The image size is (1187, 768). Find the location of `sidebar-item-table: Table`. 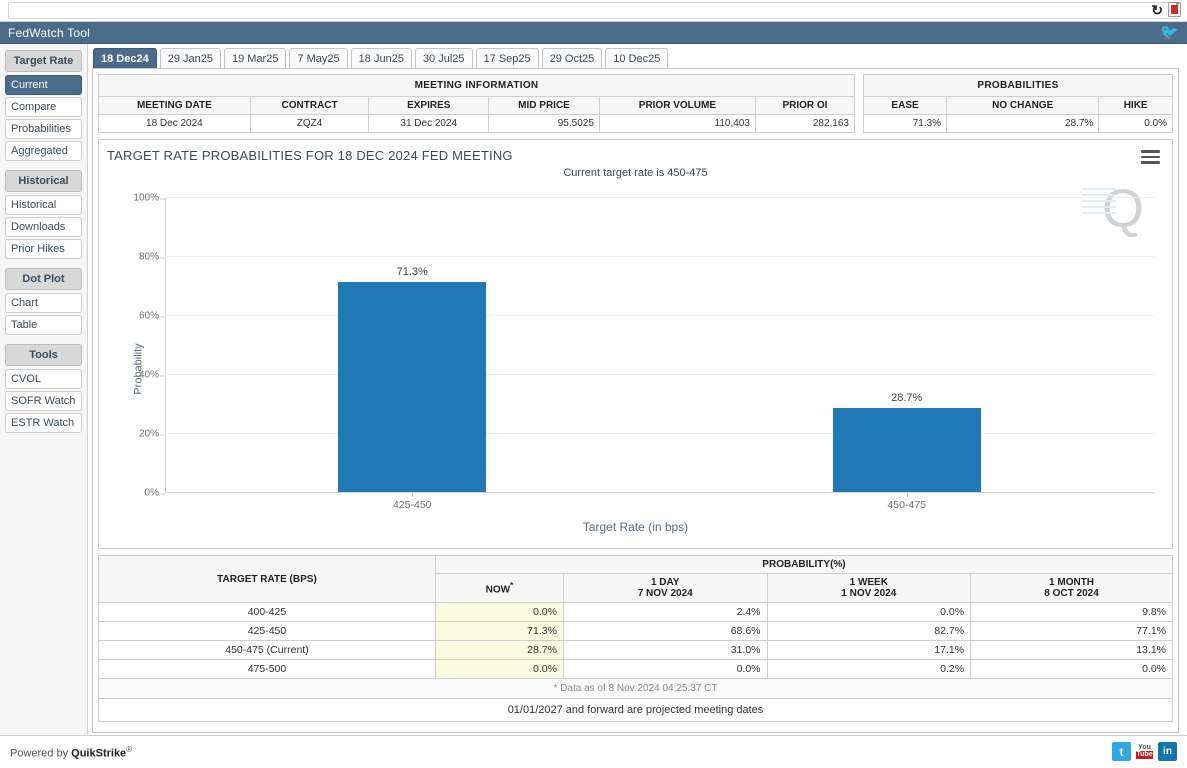

sidebar-item-table: Table is located at coordinates (43, 325).